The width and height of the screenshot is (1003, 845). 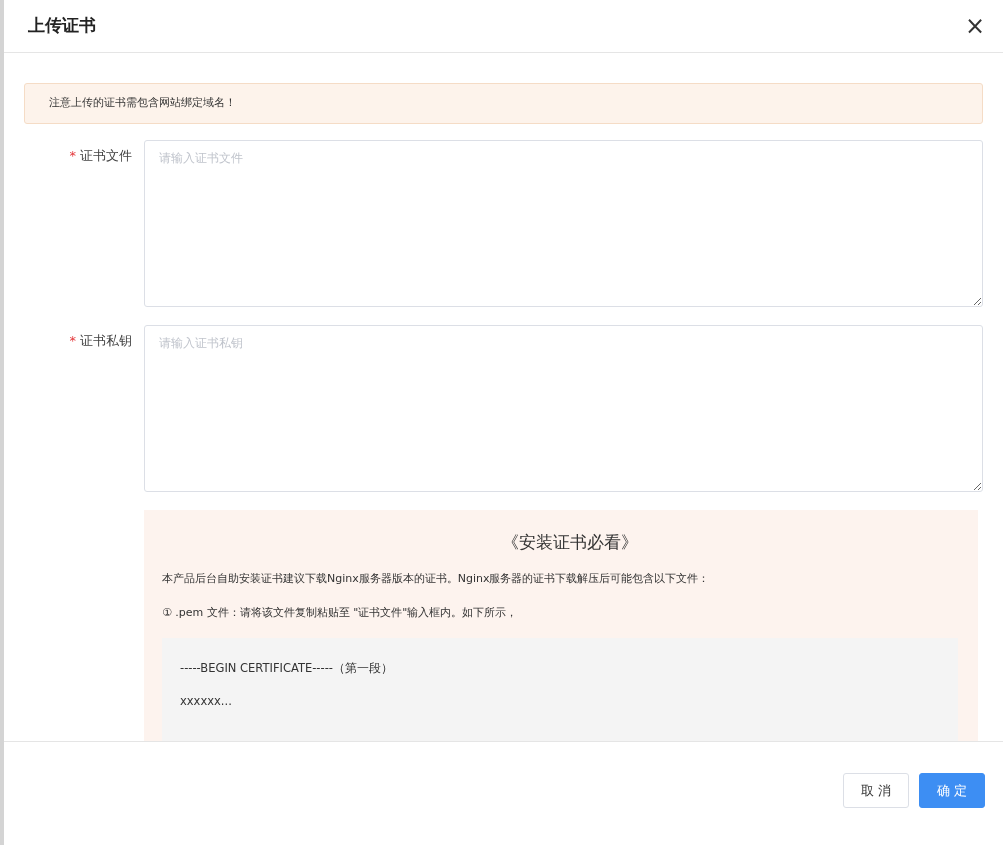 What do you see at coordinates (436, 579) in the screenshot?
I see `guide-paragraph: 本产品后台自助安装证书建议下载Nginx服务器版本的证书。Nginx服务器的证书下载解压后可能包含以下文件：` at bounding box center [436, 579].